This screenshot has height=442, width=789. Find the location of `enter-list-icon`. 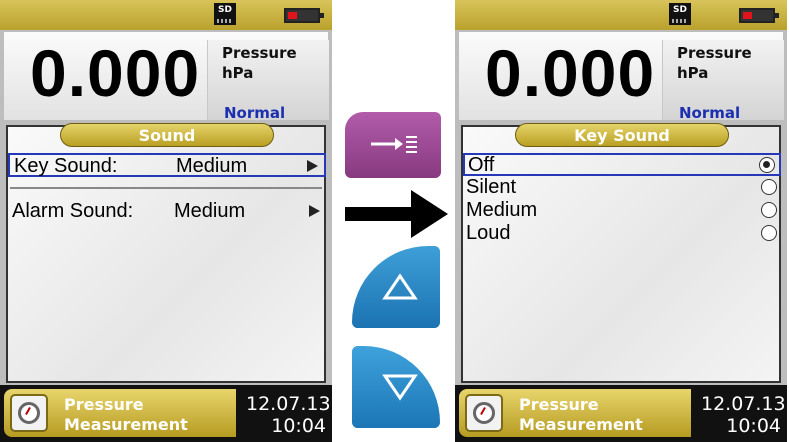

enter-list-icon is located at coordinates (394, 144).